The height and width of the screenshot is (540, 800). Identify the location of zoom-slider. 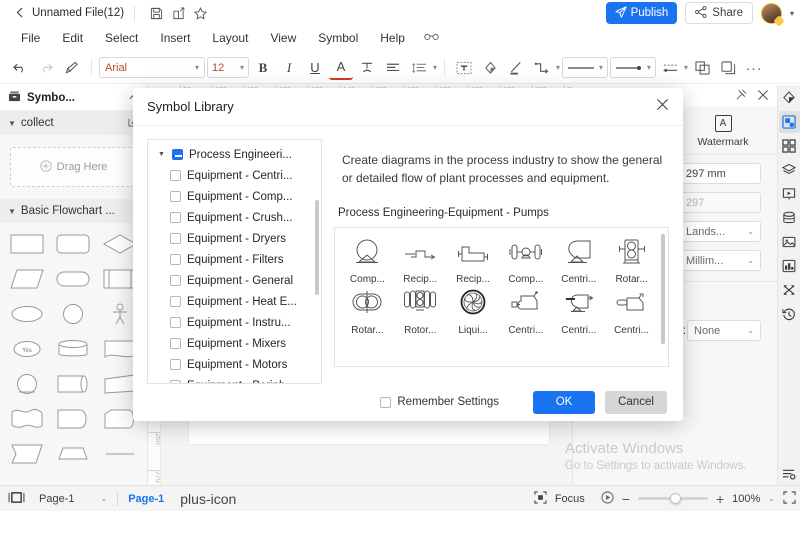
(672, 498).